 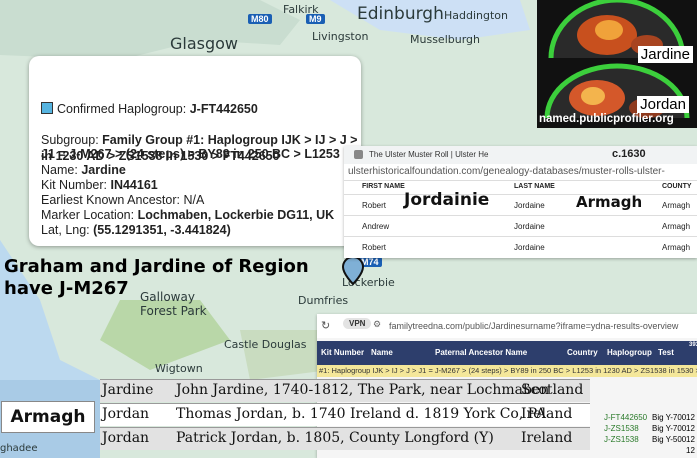 I want to click on ftdna-col-kit: Kit Number, so click(x=343, y=352).